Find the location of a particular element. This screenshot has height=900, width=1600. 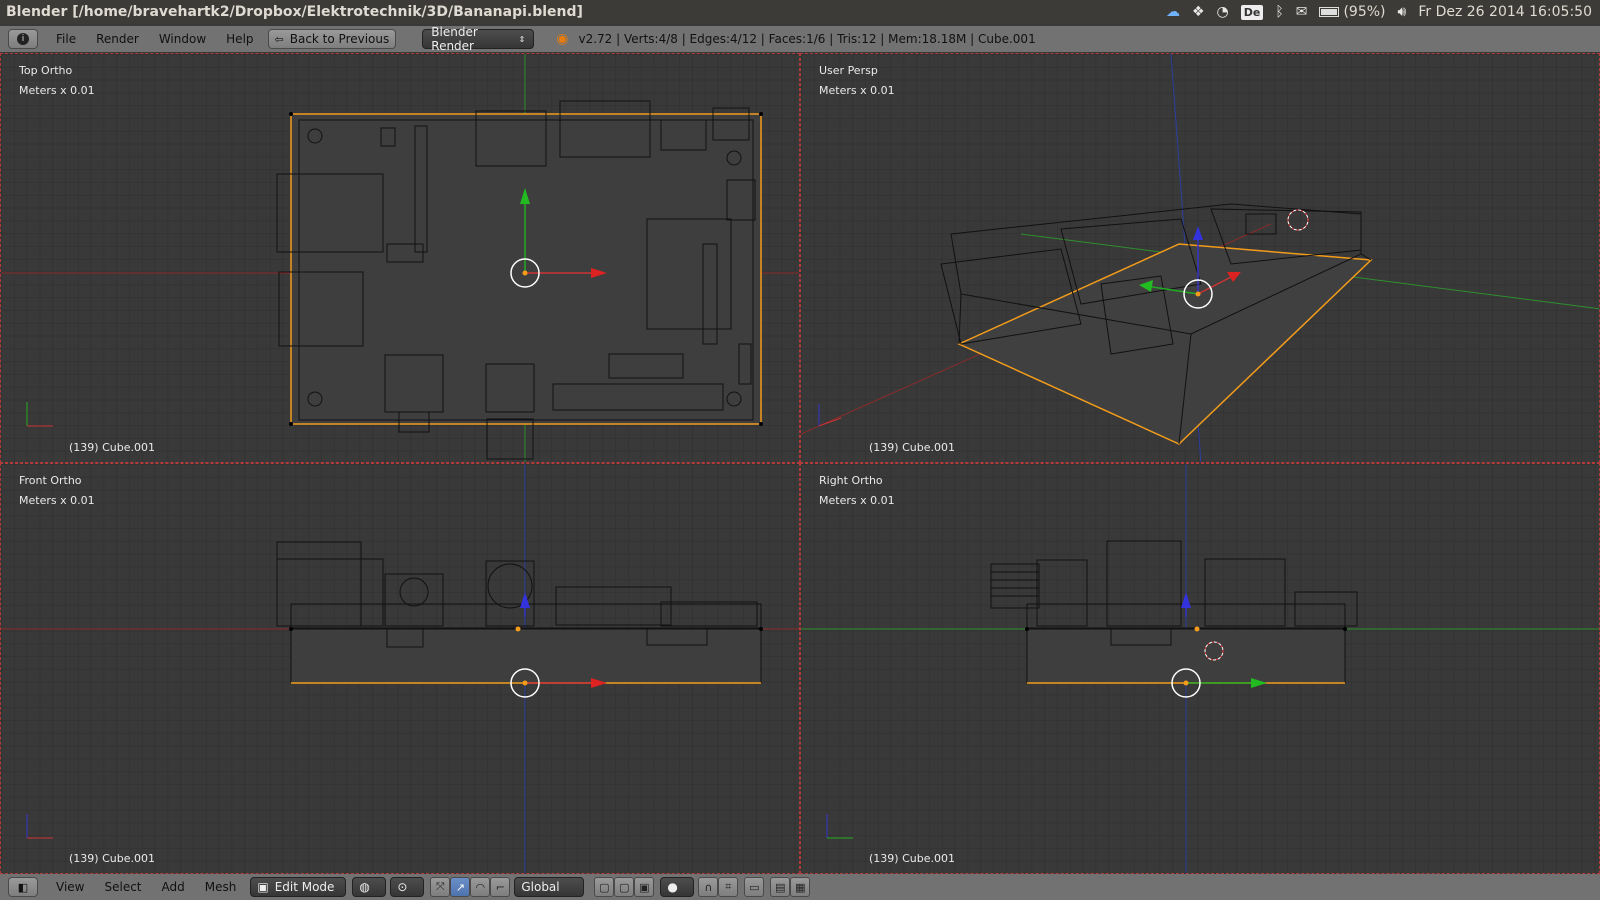

volume-icon: 🔊︎ is located at coordinates (1402, 12).